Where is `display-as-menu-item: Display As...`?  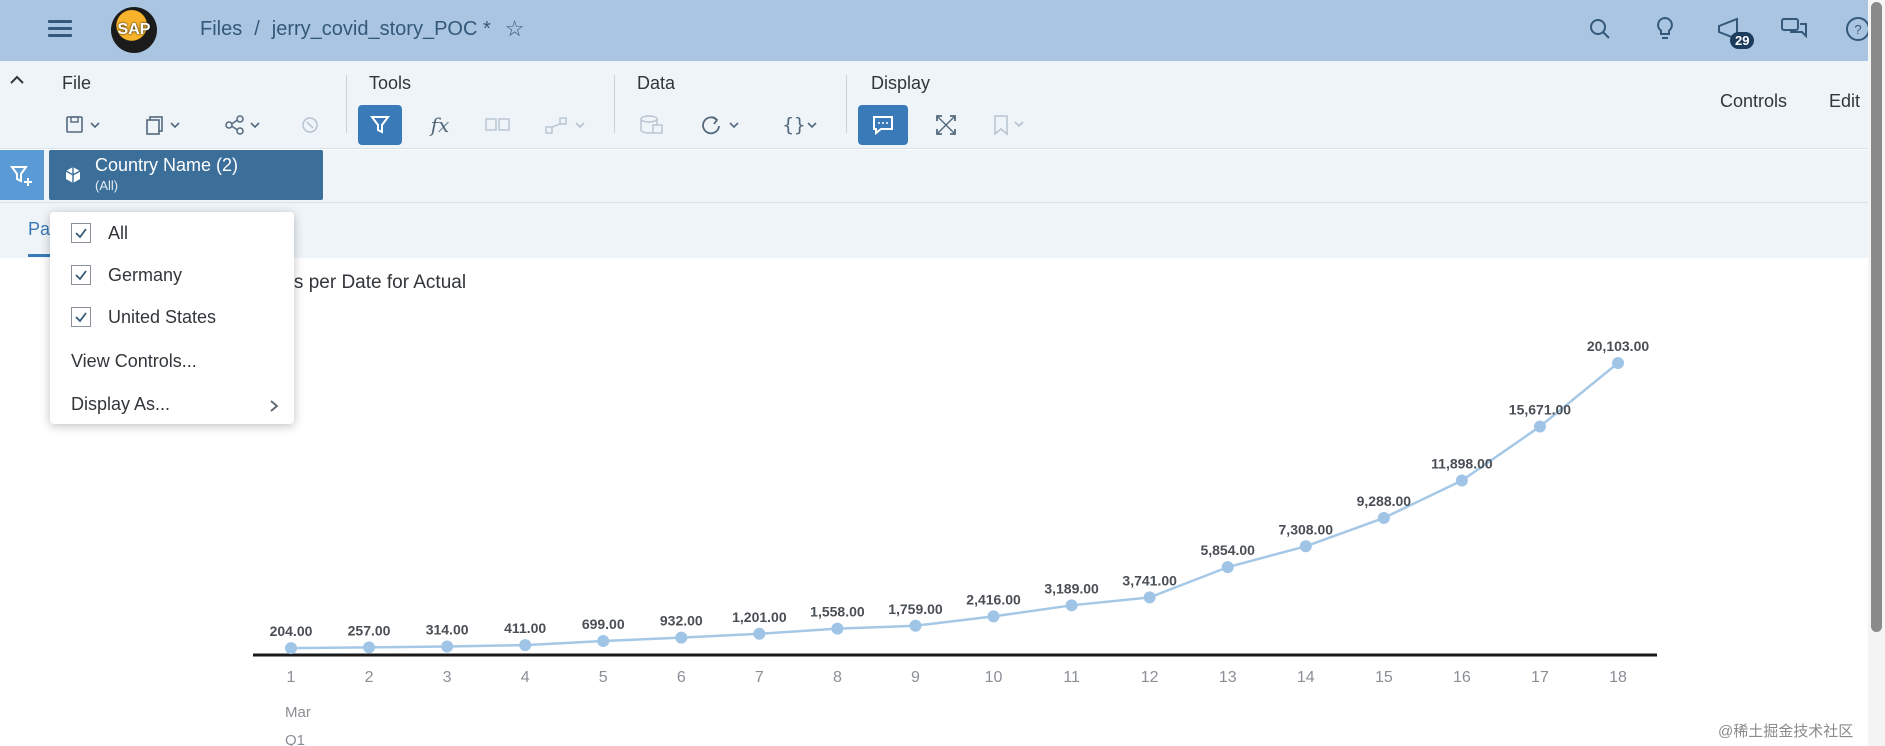
display-as-menu-item: Display As... is located at coordinates (172, 404).